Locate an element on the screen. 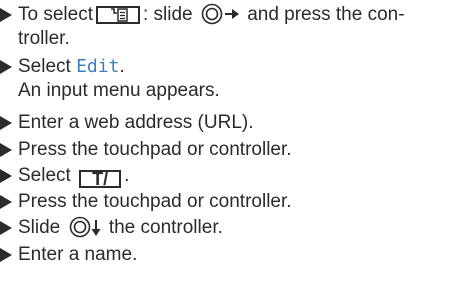 The width and height of the screenshot is (463, 304). step-2-line-2: An input menu appears. is located at coordinates (119, 90).